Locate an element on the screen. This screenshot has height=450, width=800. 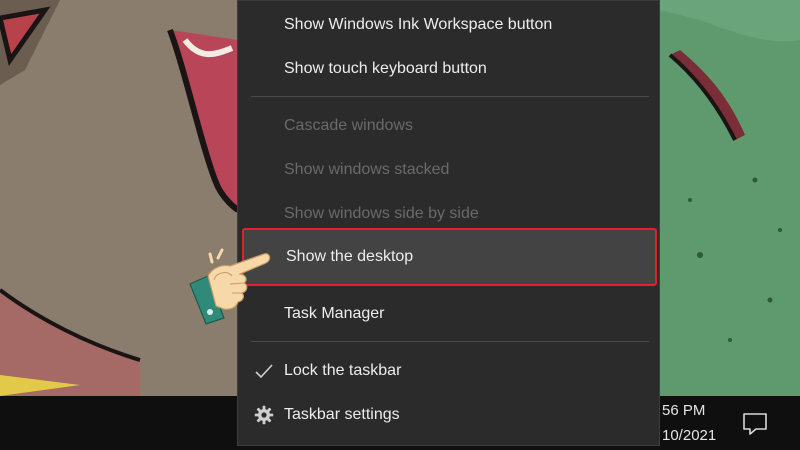
menu-item-label: Show windows stacked is located at coordinates (367, 169).